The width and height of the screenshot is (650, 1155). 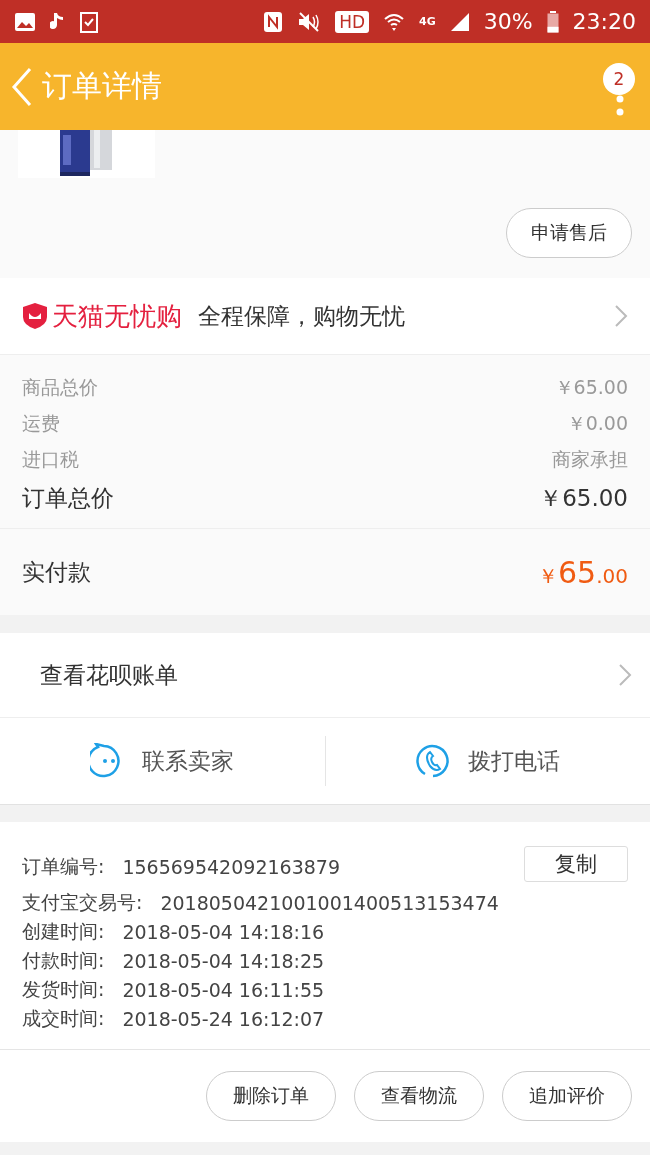 I want to click on price-value: ￥0.00, so click(x=597, y=423).